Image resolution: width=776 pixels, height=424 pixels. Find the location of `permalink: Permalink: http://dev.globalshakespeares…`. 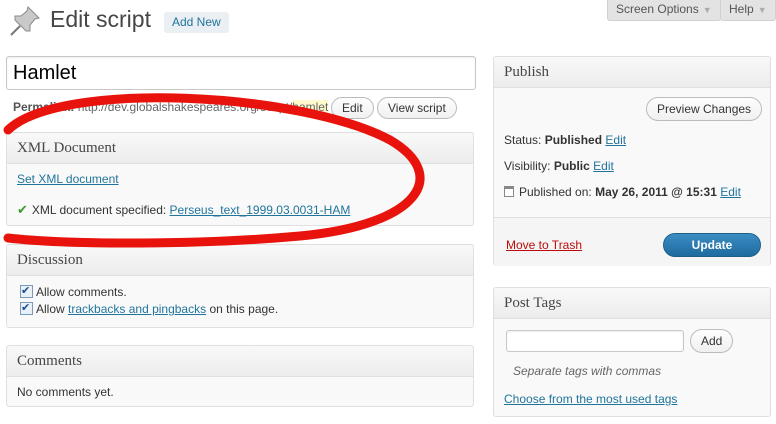

permalink: Permalink: http://dev.globalshakespeares… is located at coordinates (171, 107).